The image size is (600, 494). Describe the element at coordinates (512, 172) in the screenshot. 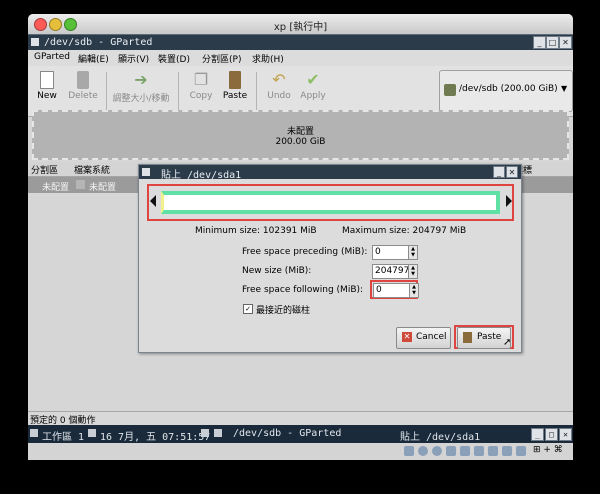

I see `dialog-close-button: ✕` at that location.